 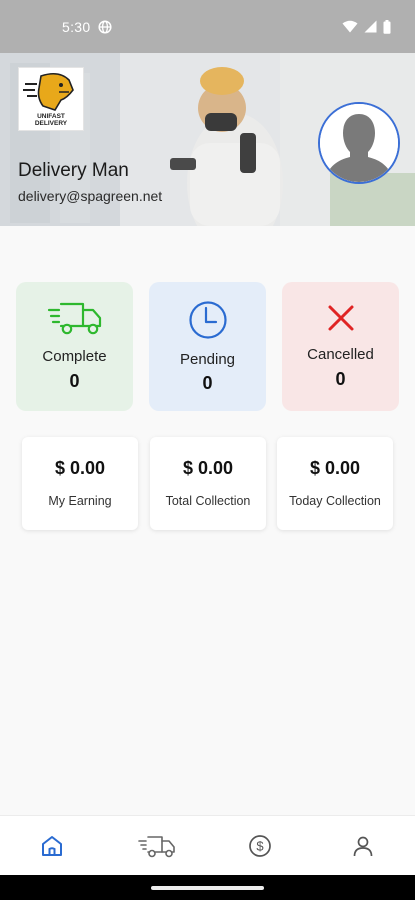 What do you see at coordinates (51, 116) in the screenshot?
I see `svg-text: UNIFAST` at bounding box center [51, 116].